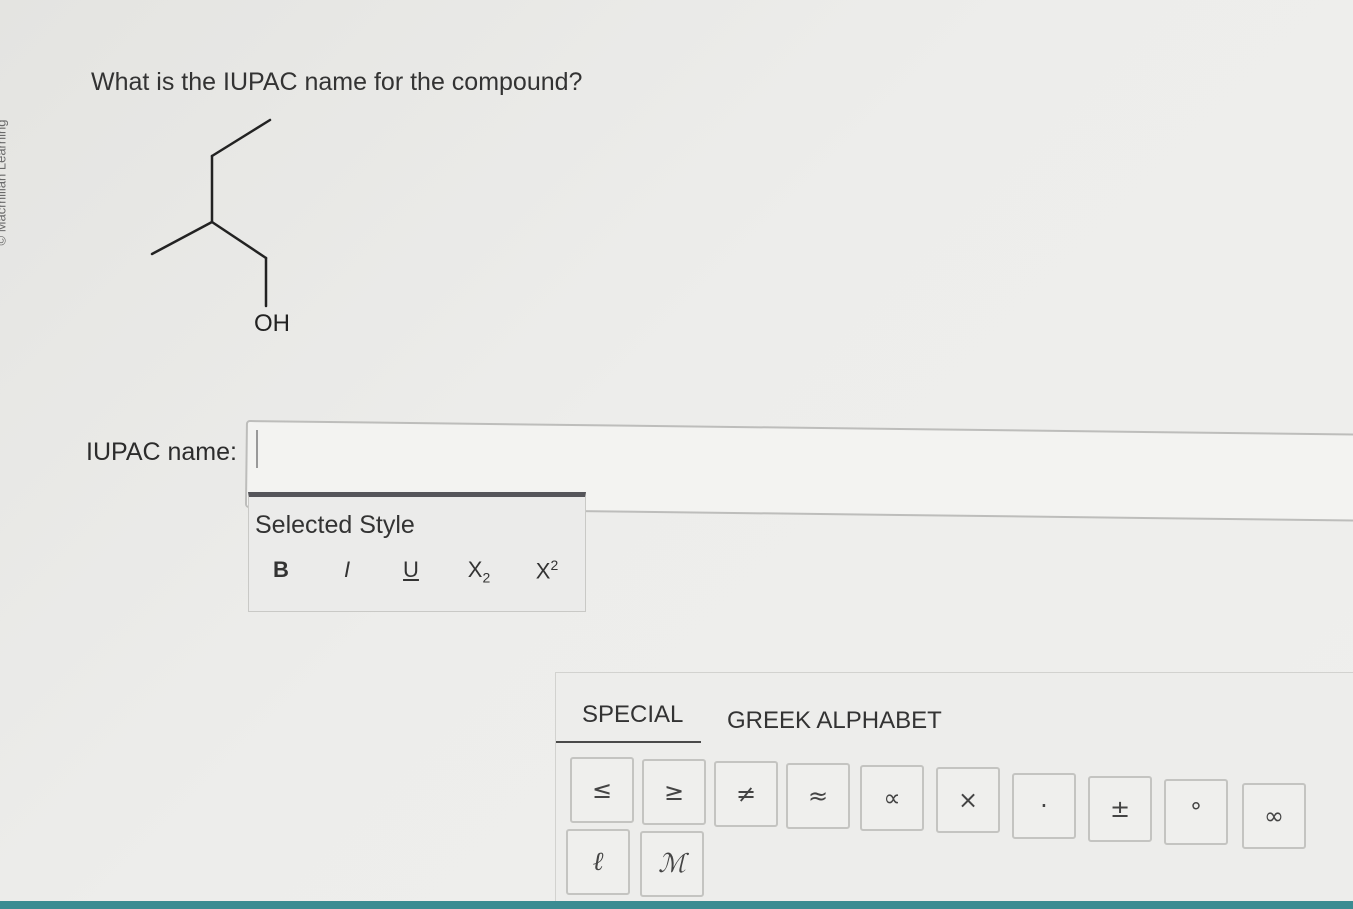 The height and width of the screenshot is (909, 1353). What do you see at coordinates (968, 800) in the screenshot?
I see `symbol-times: ×` at bounding box center [968, 800].